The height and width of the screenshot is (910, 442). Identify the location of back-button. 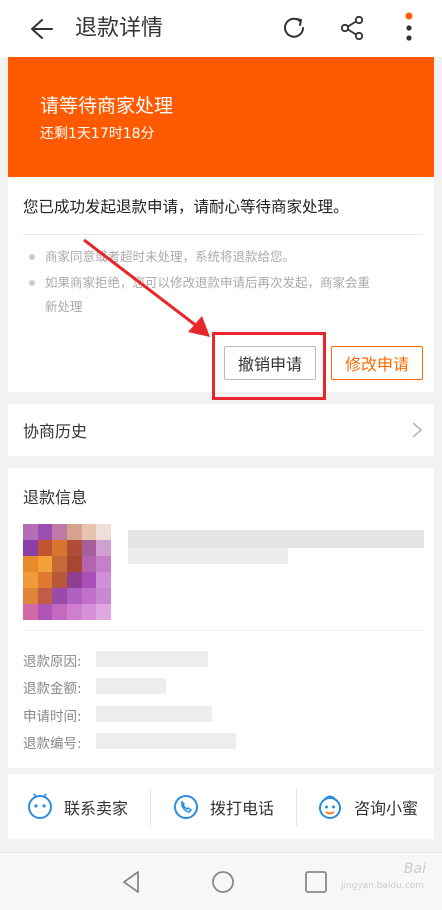
(39, 29).